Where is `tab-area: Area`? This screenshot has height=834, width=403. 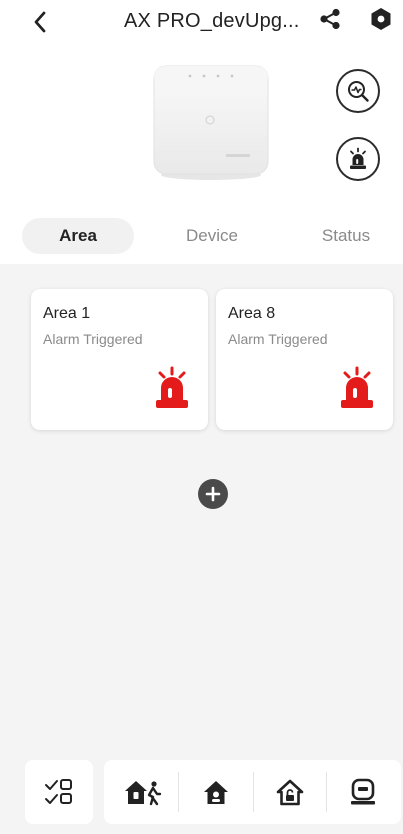
tab-area: Area is located at coordinates (78, 236).